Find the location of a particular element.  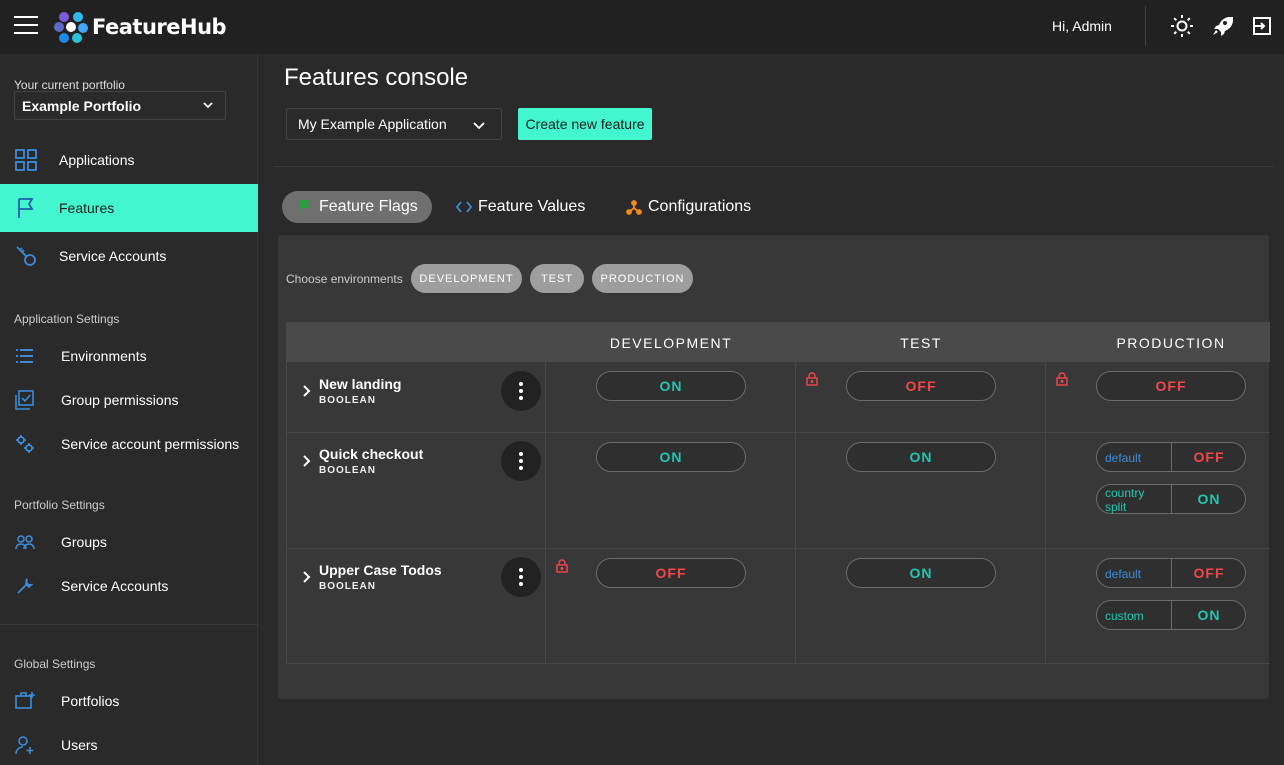

featurehub-logo-icon is located at coordinates (71, 27).